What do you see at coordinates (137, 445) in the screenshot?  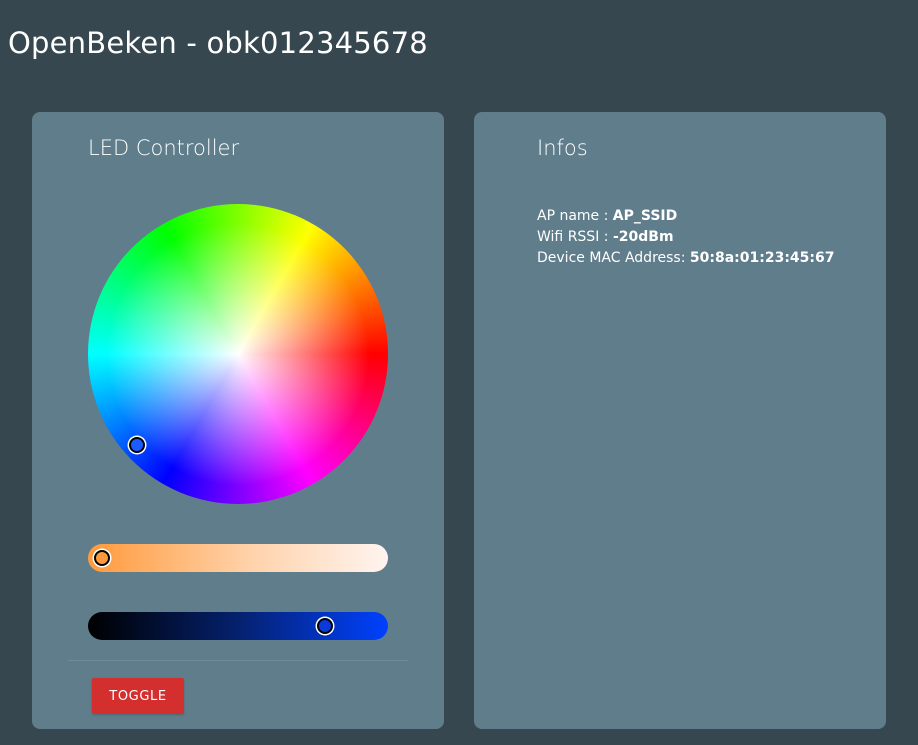 I see `color-wheel-handle` at bounding box center [137, 445].